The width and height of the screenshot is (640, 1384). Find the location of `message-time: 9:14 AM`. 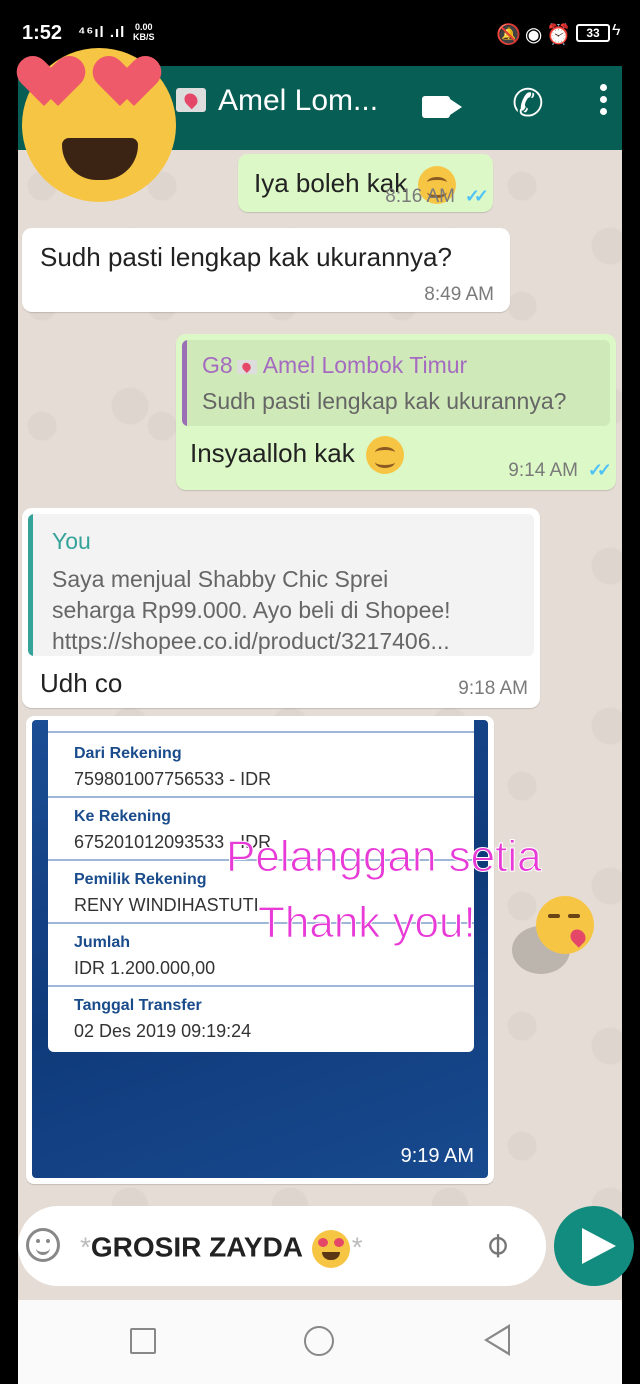

message-time: 9:14 AM is located at coordinates (543, 470).